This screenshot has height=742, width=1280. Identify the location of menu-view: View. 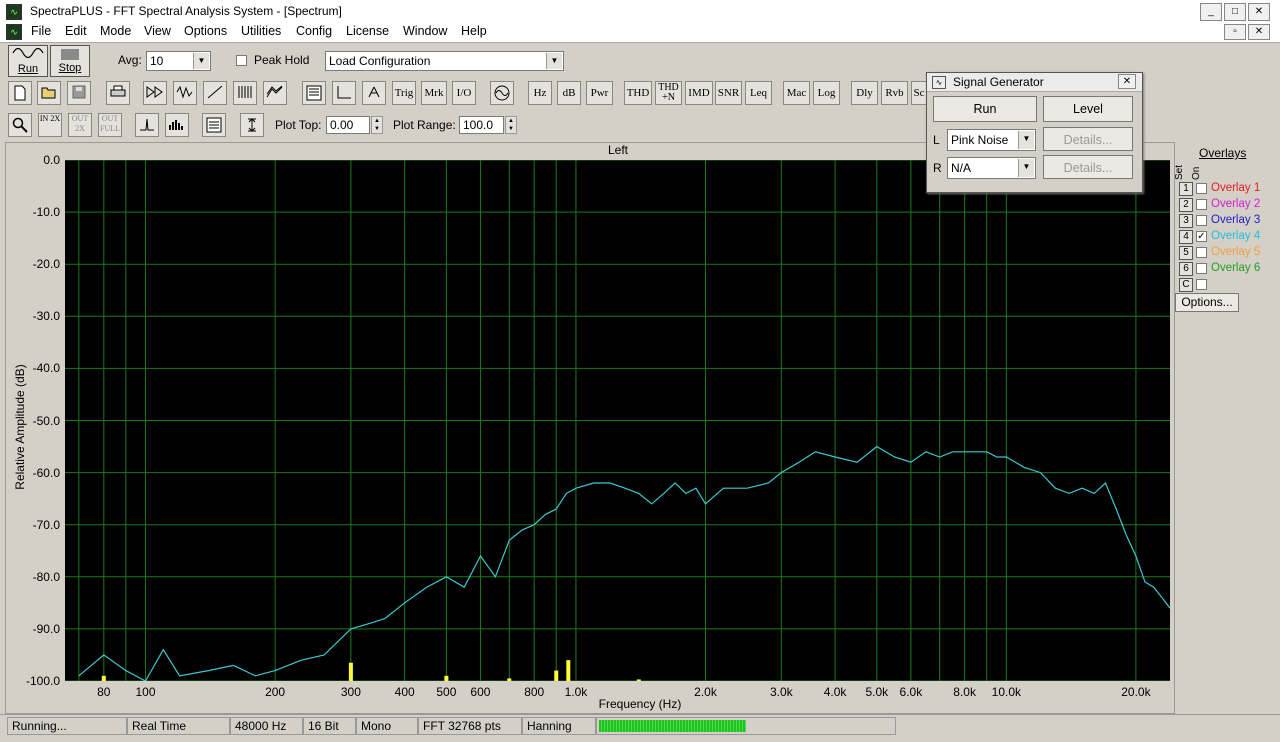
(157, 31).